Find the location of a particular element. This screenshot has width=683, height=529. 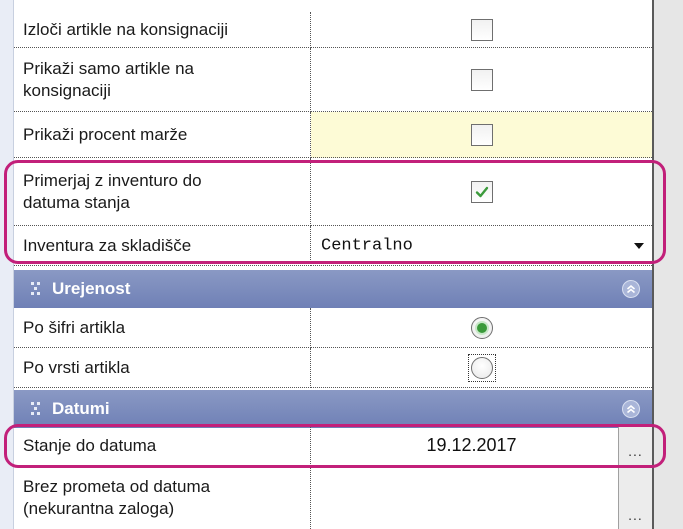

radio-selected-dot is located at coordinates (481, 327).